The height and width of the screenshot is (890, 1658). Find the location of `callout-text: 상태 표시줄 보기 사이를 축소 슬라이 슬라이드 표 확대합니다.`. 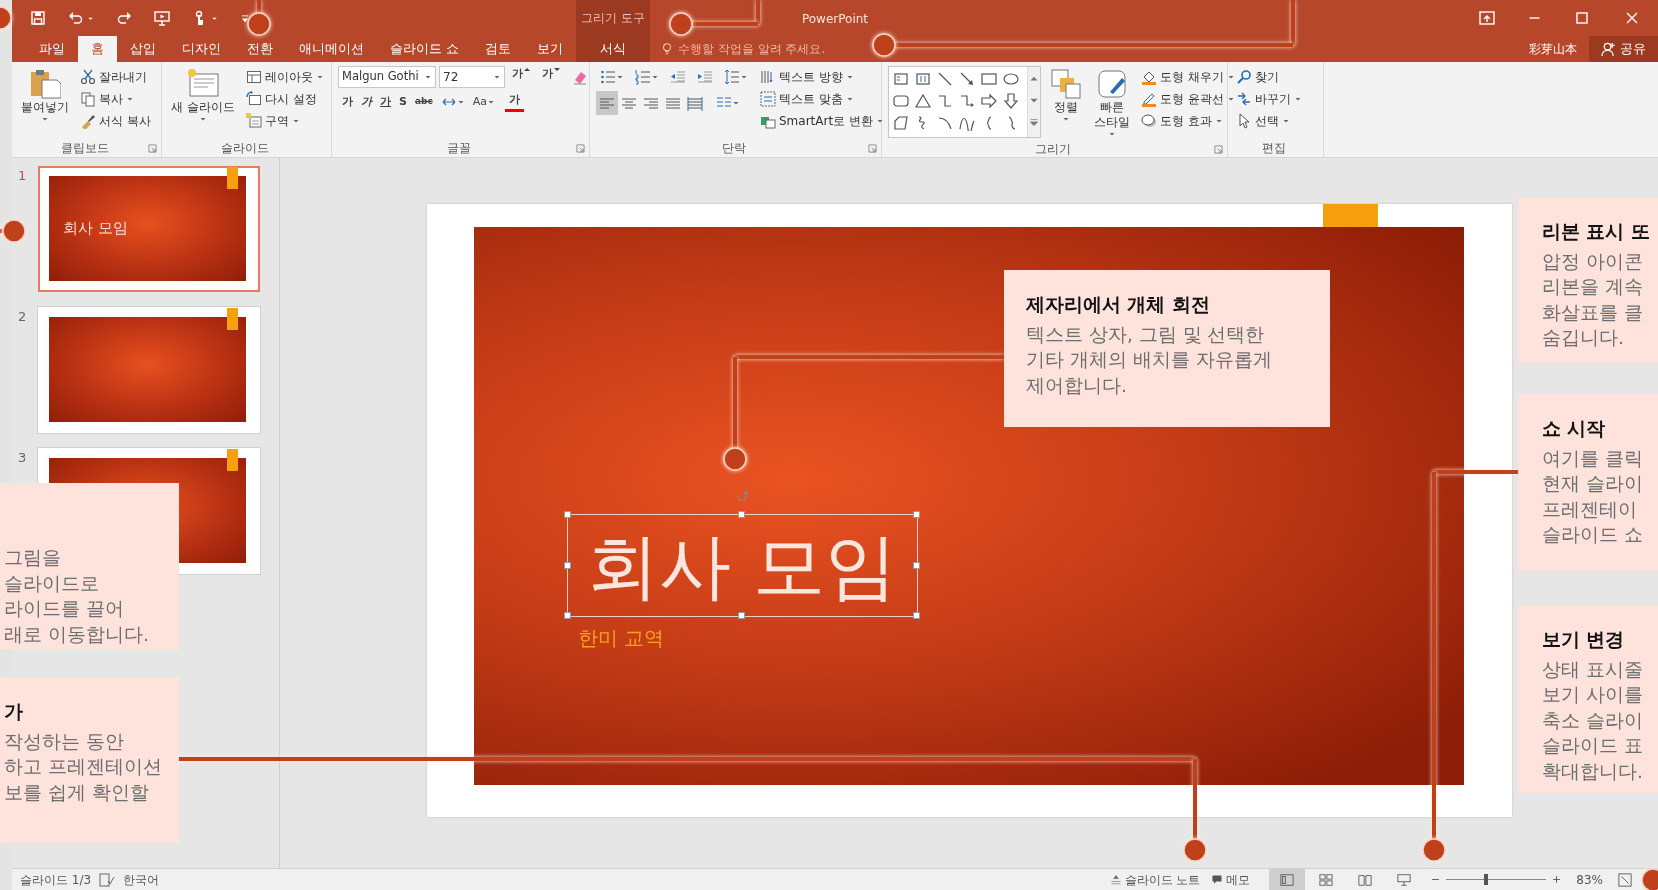

callout-text: 상태 표시줄 보기 사이를 축소 슬라이 슬라이드 표 확대합니다. is located at coordinates (1593, 720).